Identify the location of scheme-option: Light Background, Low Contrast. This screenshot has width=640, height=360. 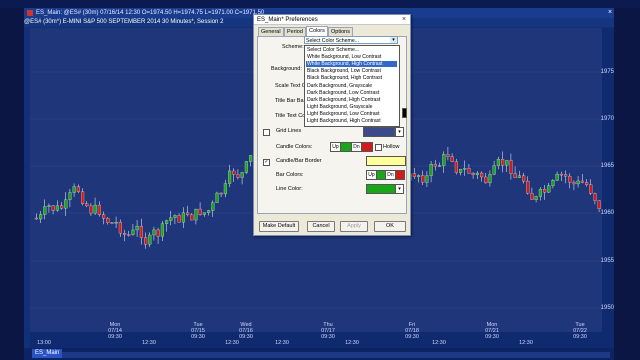
(351, 114).